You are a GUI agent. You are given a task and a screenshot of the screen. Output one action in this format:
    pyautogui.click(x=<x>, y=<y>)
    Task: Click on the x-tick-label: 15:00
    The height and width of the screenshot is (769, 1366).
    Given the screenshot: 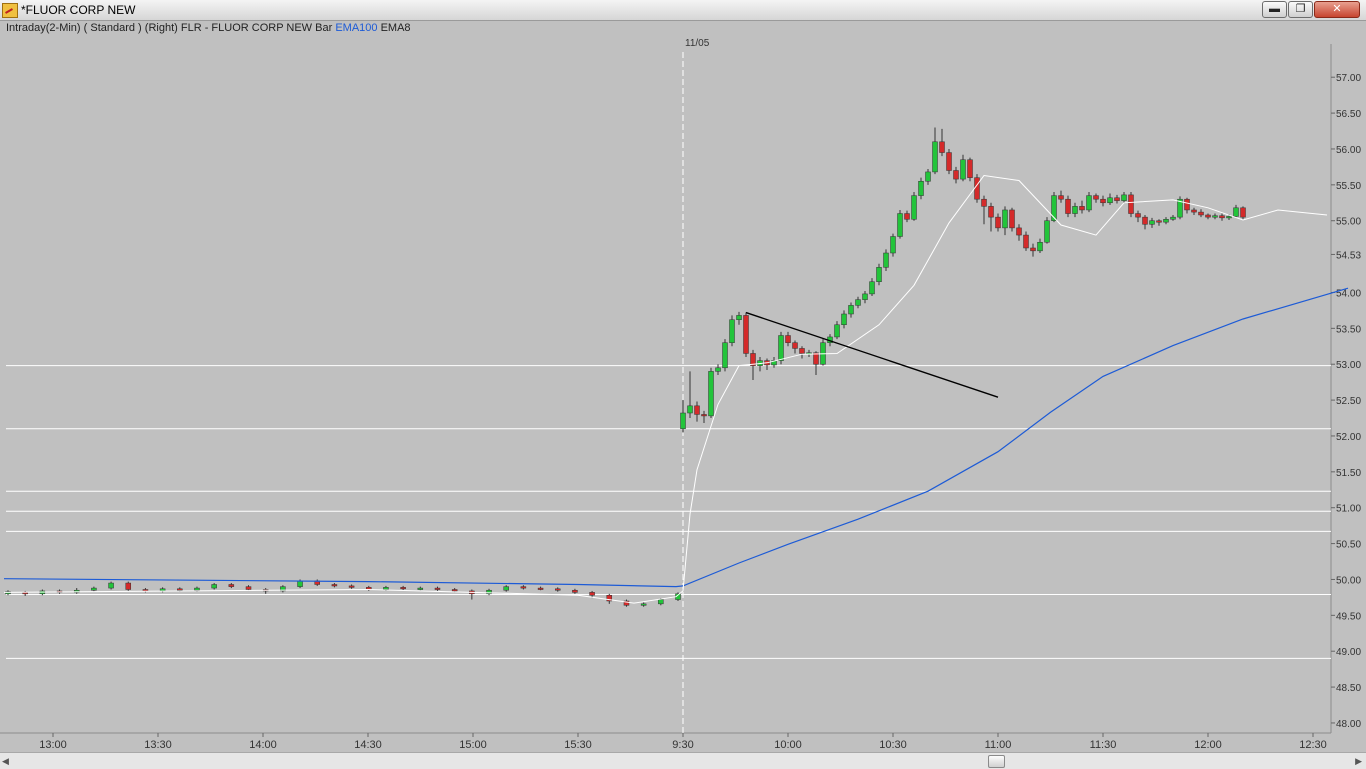 What is the action you would take?
    pyautogui.click(x=473, y=745)
    